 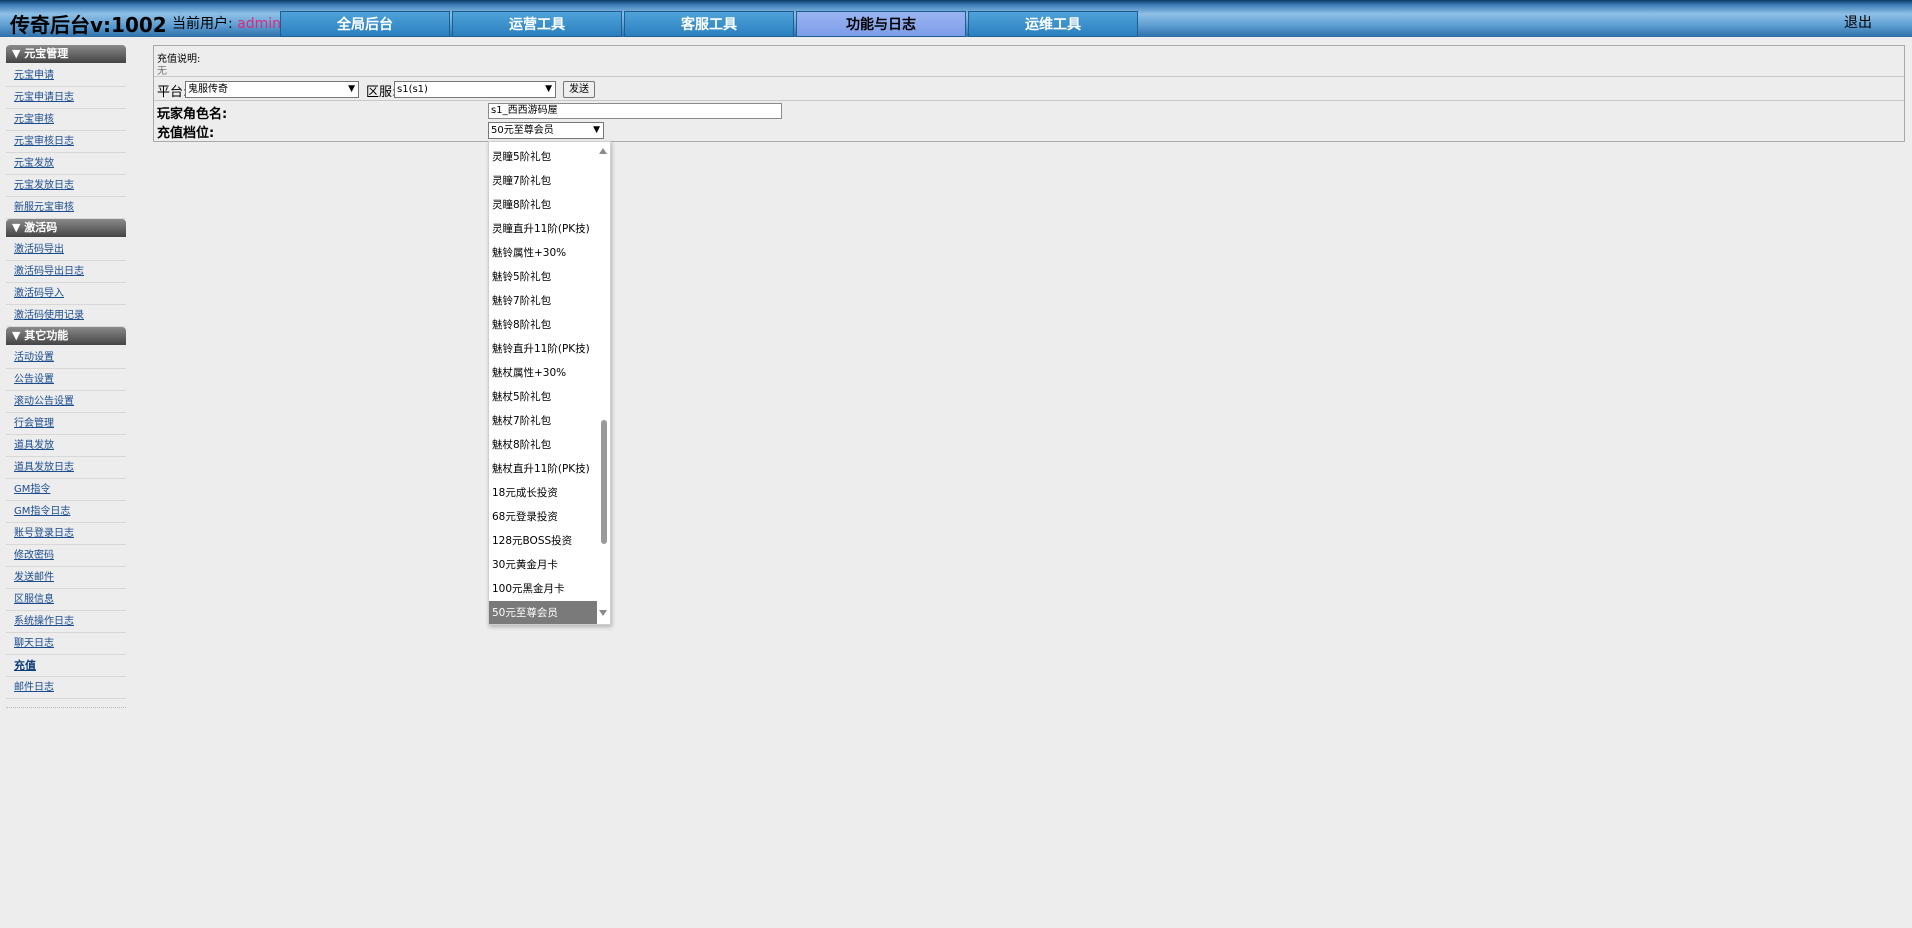 I want to click on dropdown-option: 30元黄金月卡, so click(x=543, y=565).